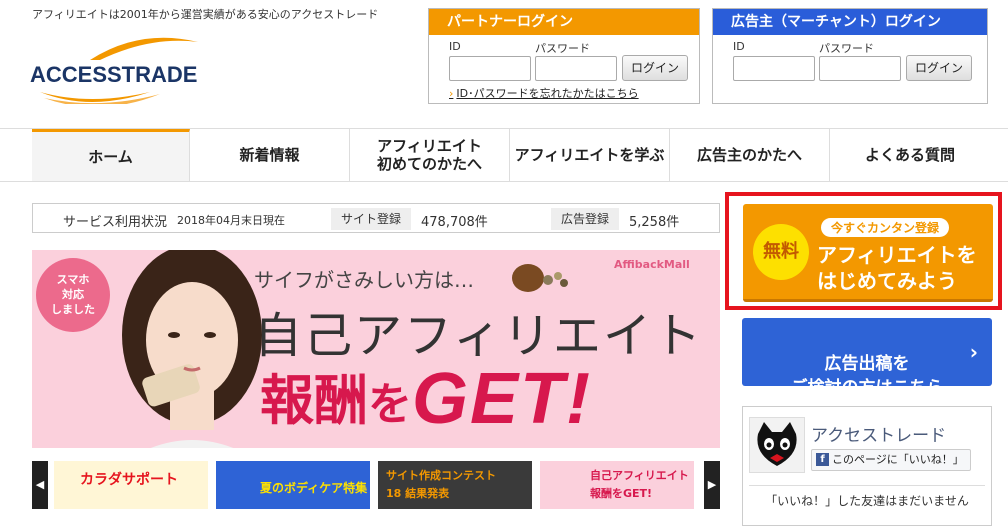 The height and width of the screenshot is (532, 1008). Describe the element at coordinates (576, 68) in the screenshot. I see `partner-password-input` at that location.